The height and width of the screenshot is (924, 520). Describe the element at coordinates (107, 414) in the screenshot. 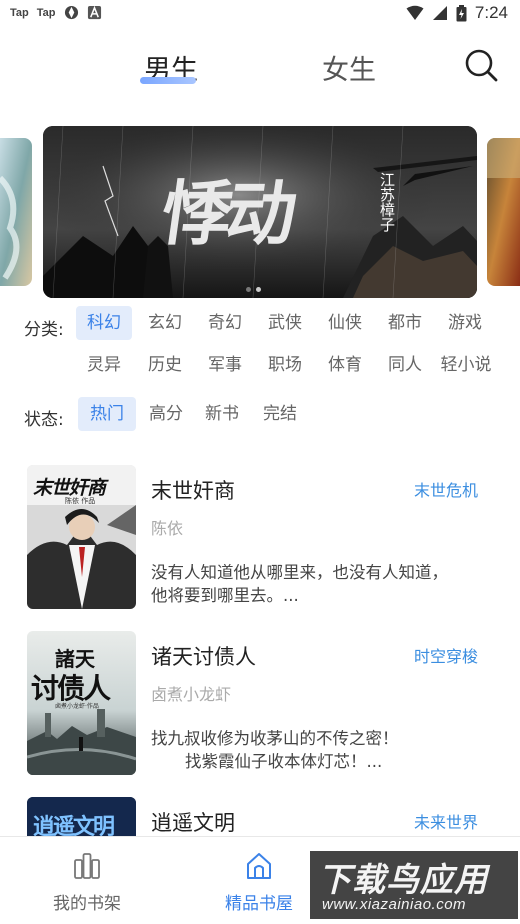

I see `status-chip-0: 热门` at that location.